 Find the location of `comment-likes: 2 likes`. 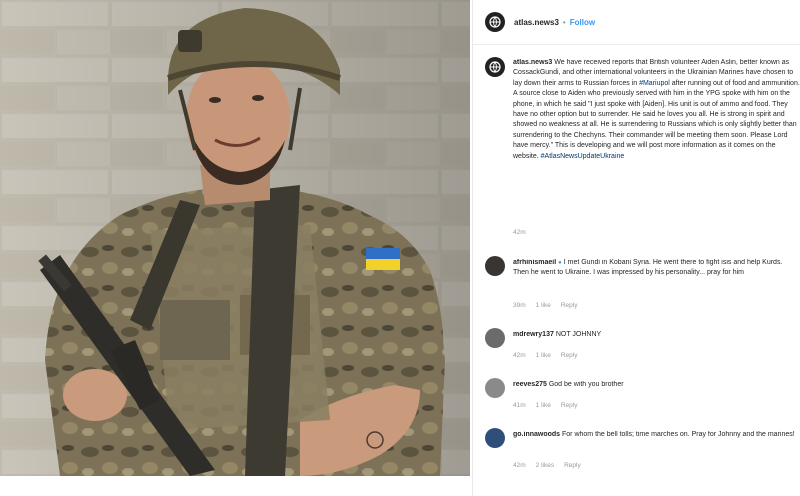

comment-likes: 2 likes is located at coordinates (545, 465).